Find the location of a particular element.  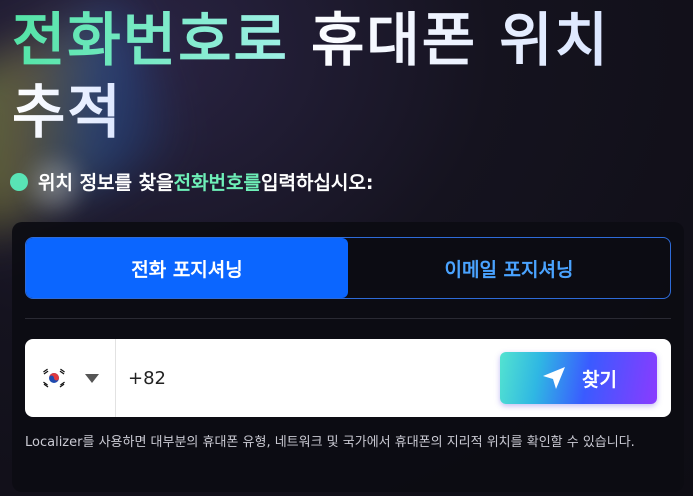

title-rest: 휴대폰 위치 is located at coordinates (449, 40).